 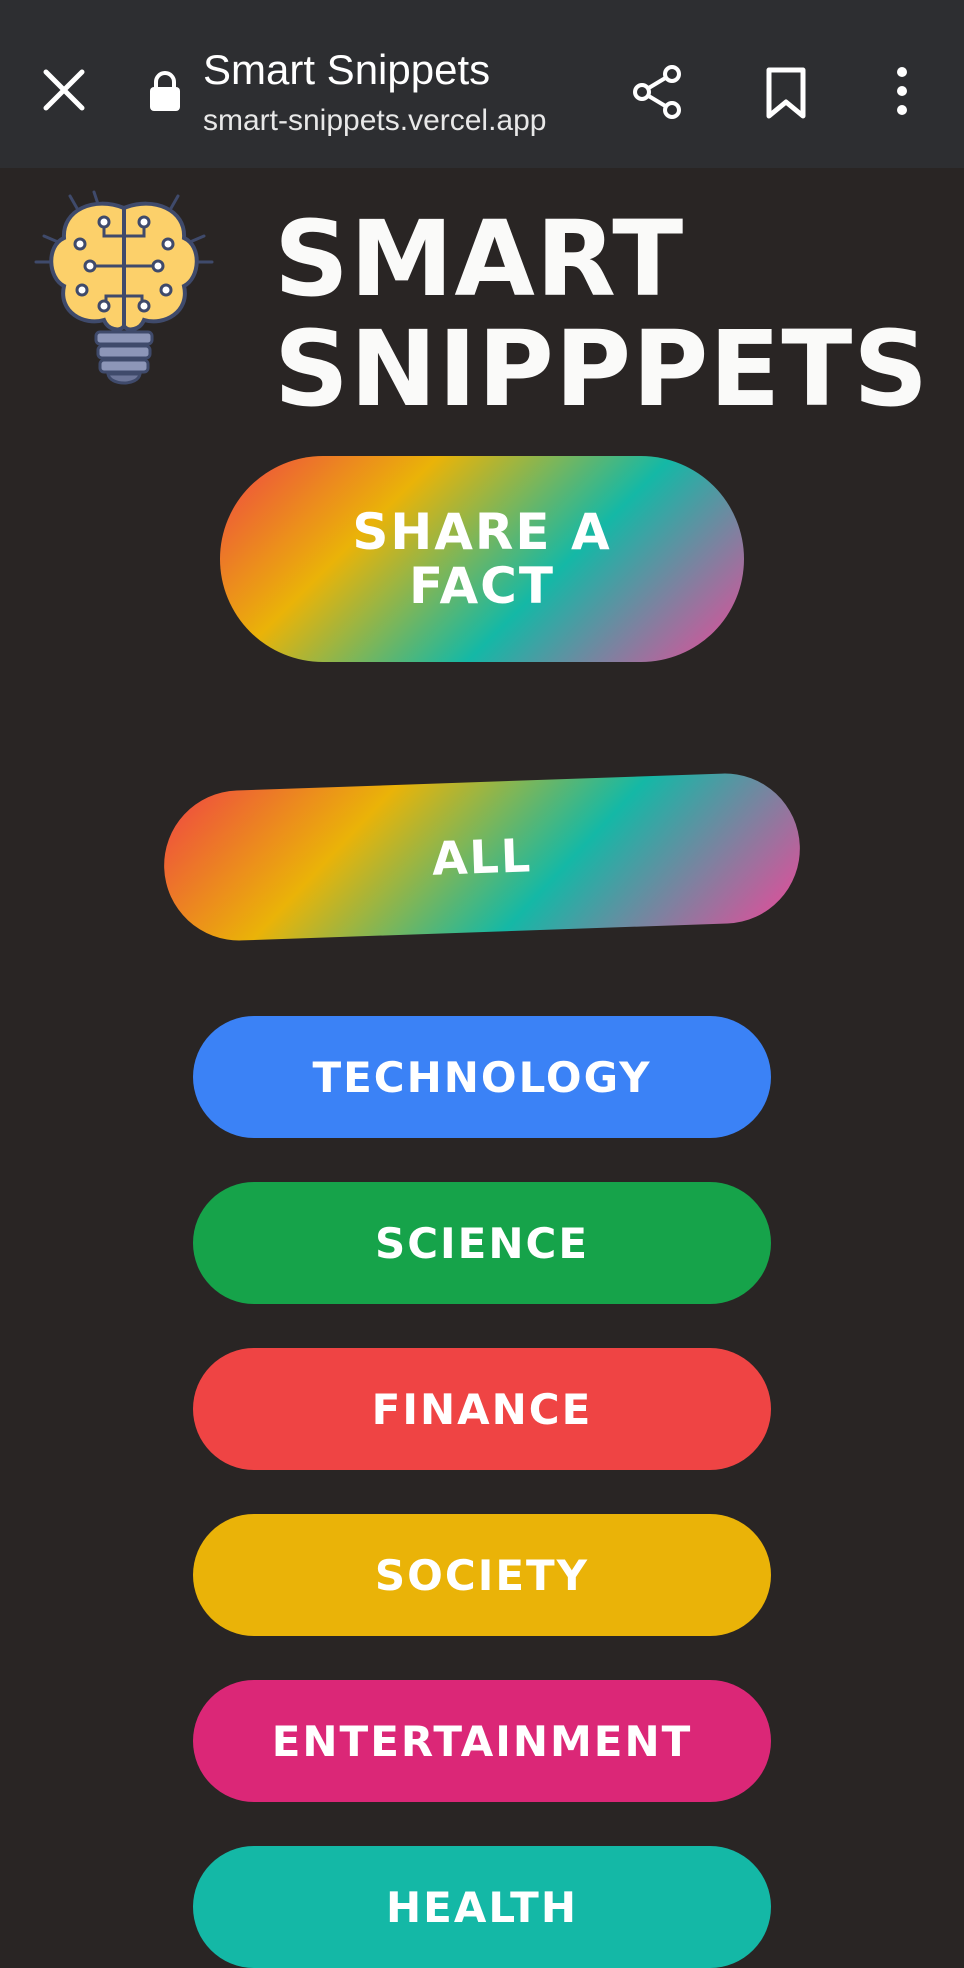 I want to click on category-all-button: ALL, so click(x=482, y=857).